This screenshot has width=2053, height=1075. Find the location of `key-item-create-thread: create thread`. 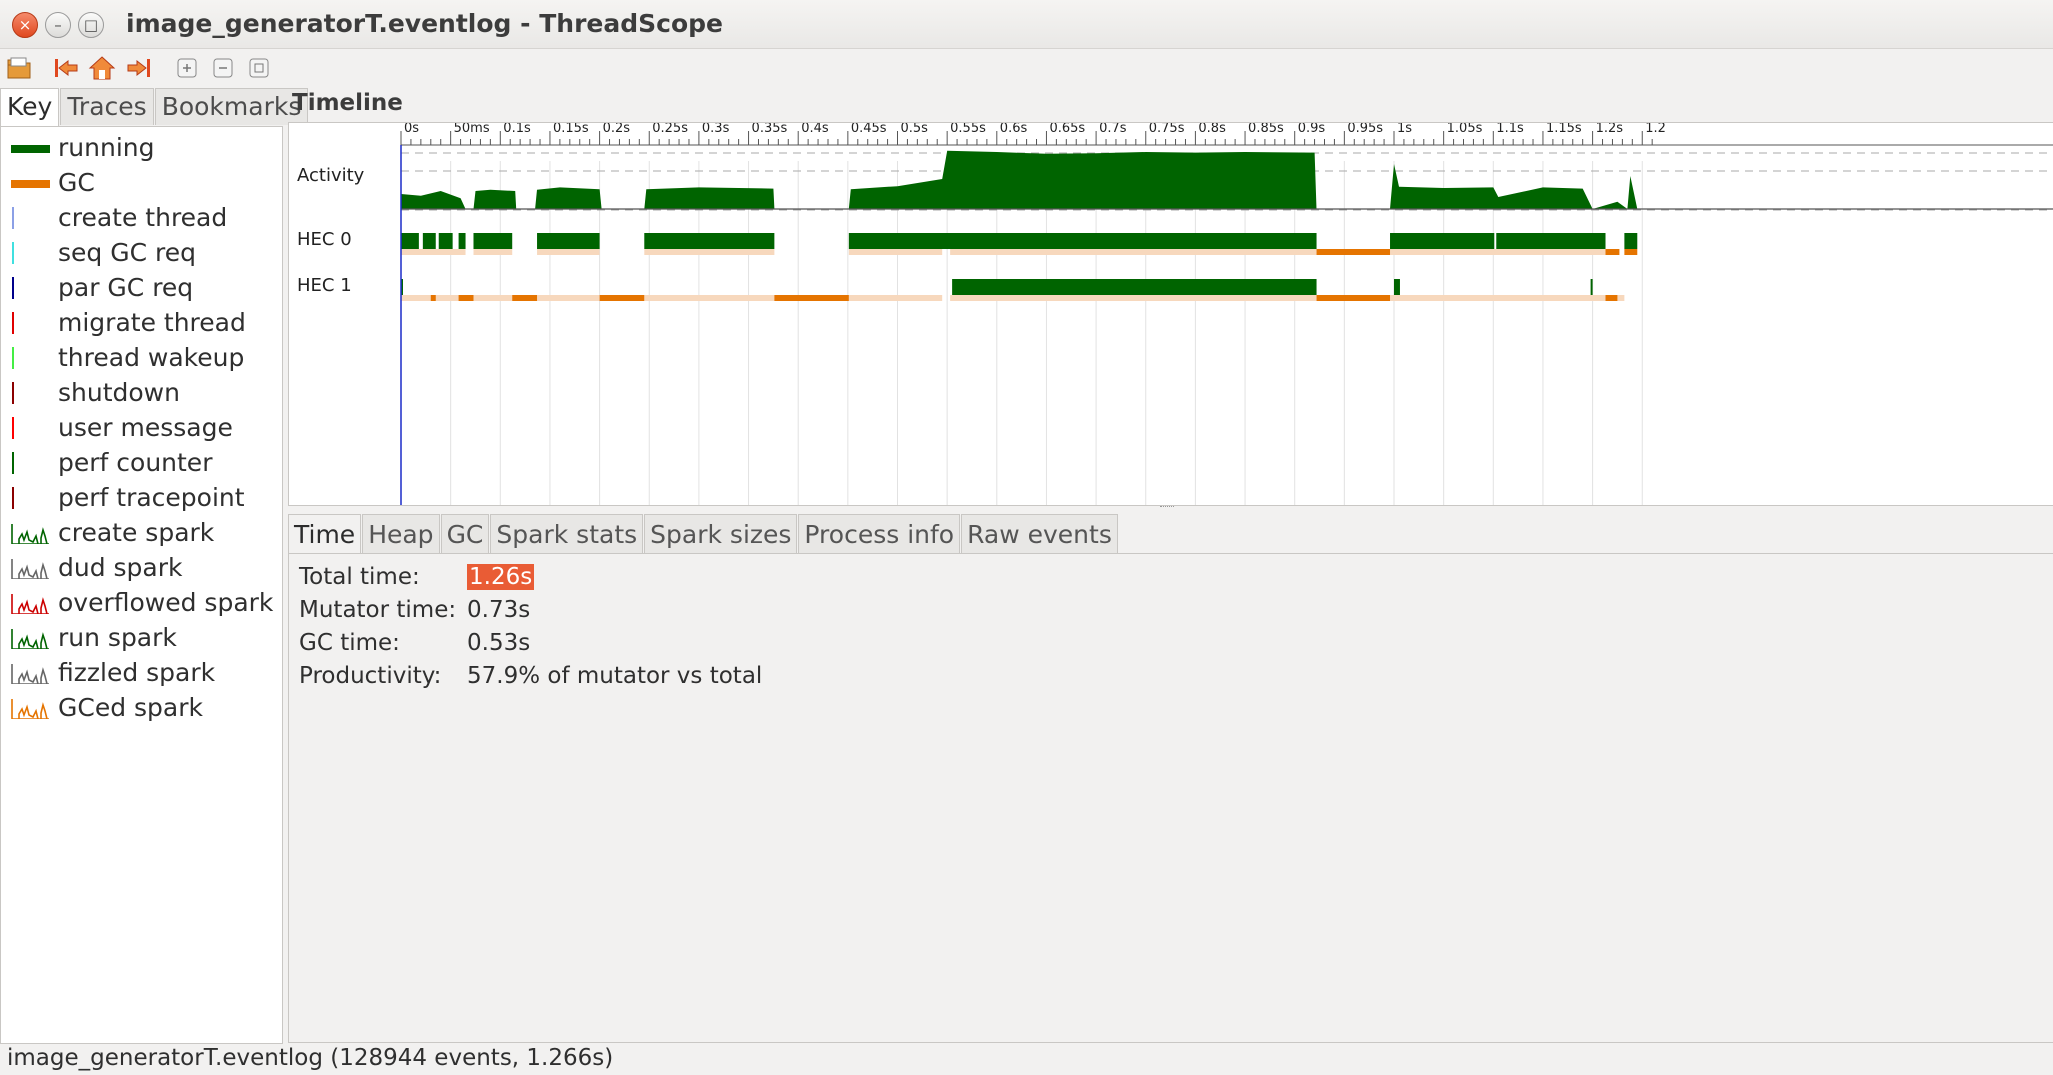

key-item-create-thread: create thread is located at coordinates (141, 218).